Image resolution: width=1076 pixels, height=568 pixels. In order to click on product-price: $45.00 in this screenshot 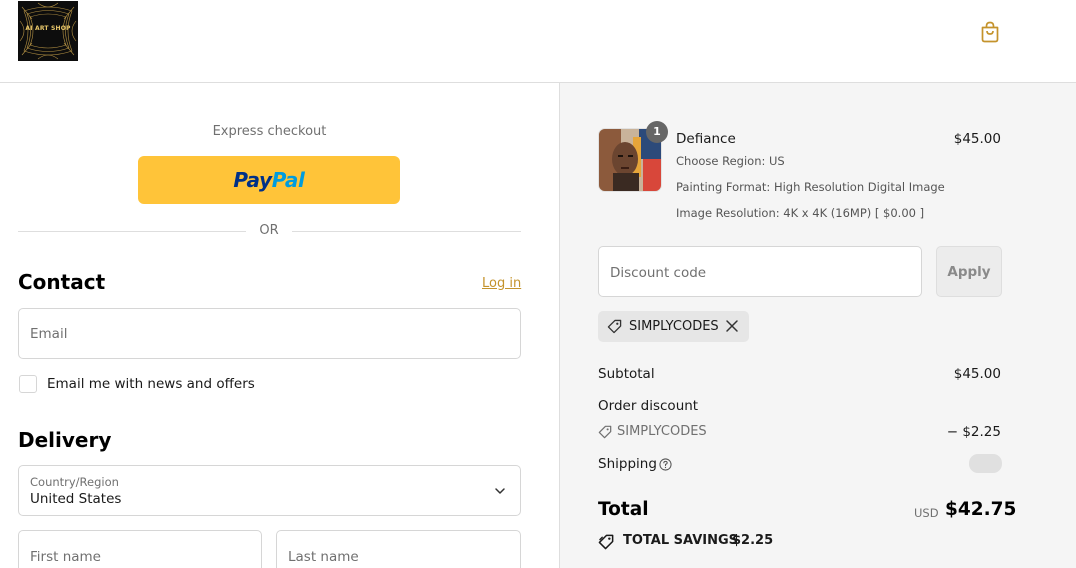, I will do `click(977, 139)`.